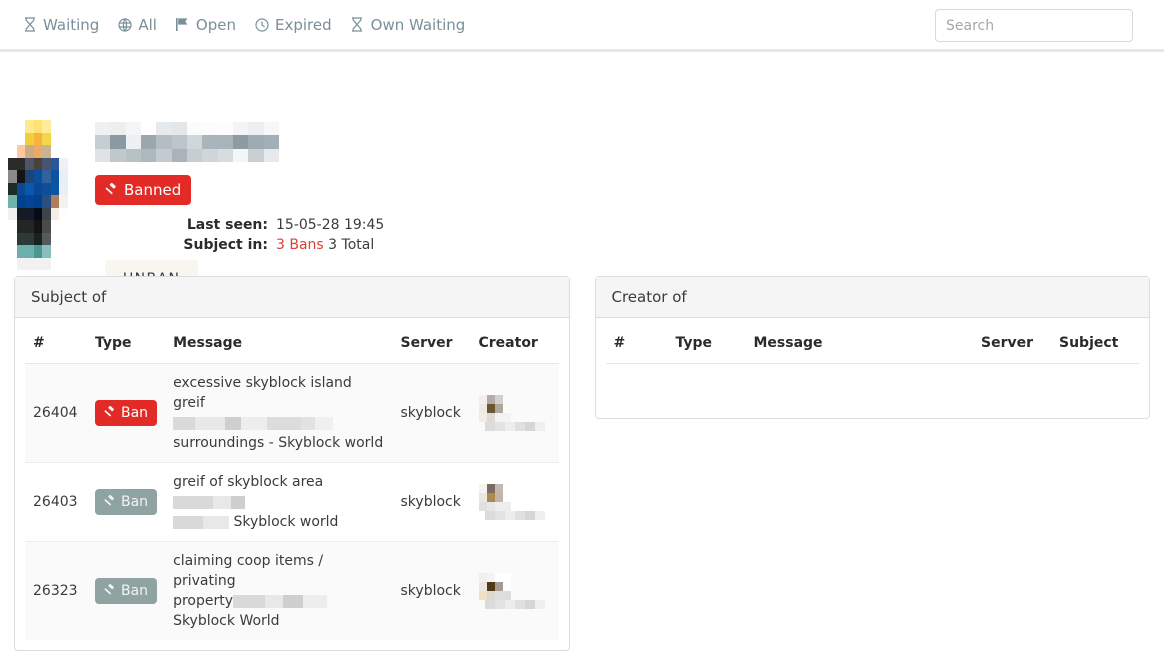 The height and width of the screenshot is (651, 1164). I want to click on col-header-subject: Subject, so click(1095, 341).